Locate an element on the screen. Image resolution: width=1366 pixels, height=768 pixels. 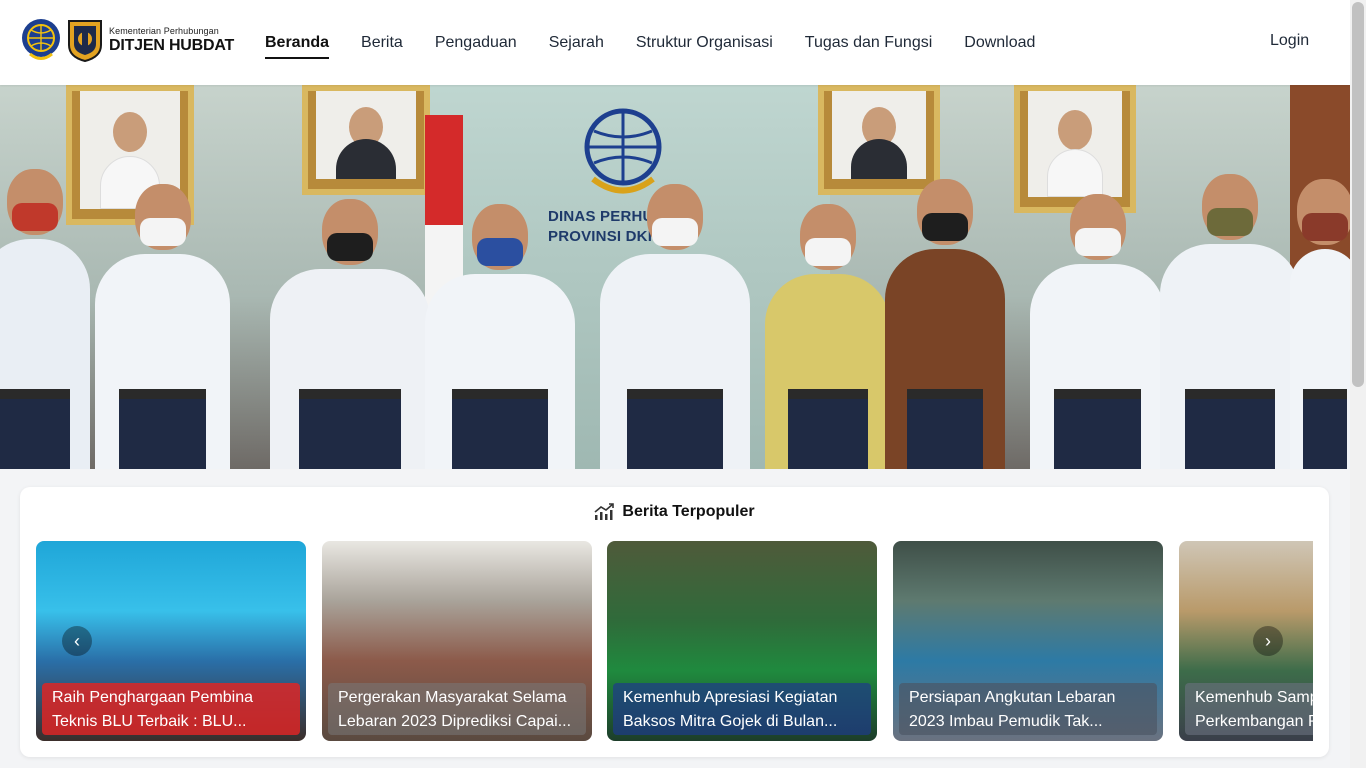
nav-item-download: Download is located at coordinates (999, 43).